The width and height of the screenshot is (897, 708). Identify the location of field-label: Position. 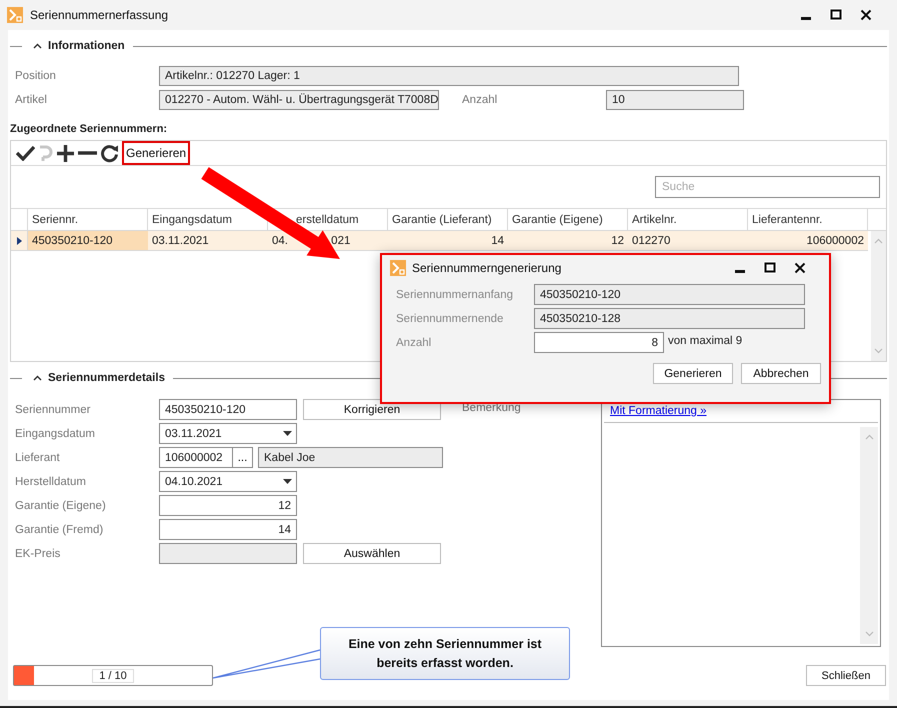
(35, 76).